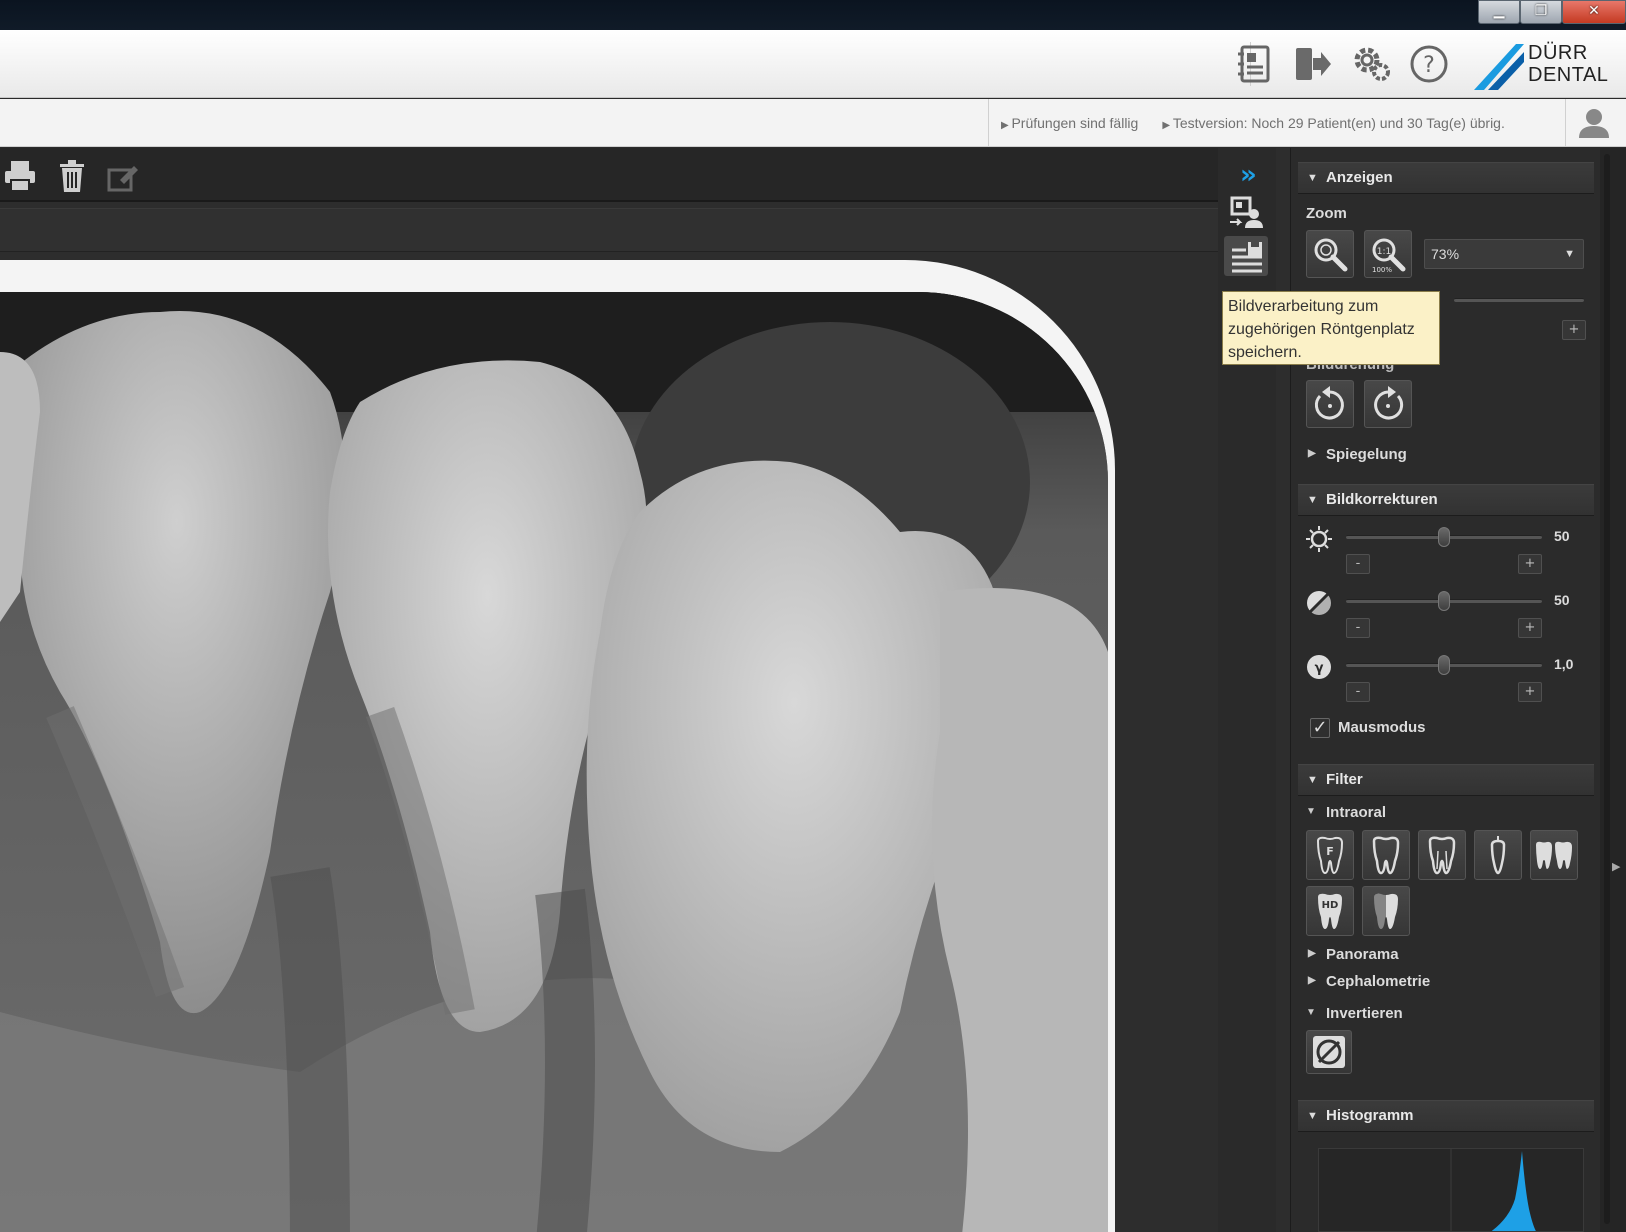 Image resolution: width=1626 pixels, height=1232 pixels. I want to click on gamma-icon: γ, so click(1319, 667).